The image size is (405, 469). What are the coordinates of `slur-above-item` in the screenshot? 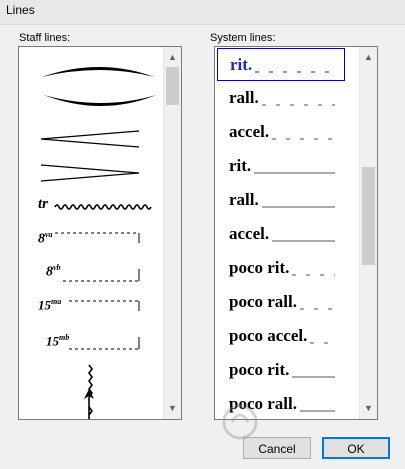 It's located at (98, 72).